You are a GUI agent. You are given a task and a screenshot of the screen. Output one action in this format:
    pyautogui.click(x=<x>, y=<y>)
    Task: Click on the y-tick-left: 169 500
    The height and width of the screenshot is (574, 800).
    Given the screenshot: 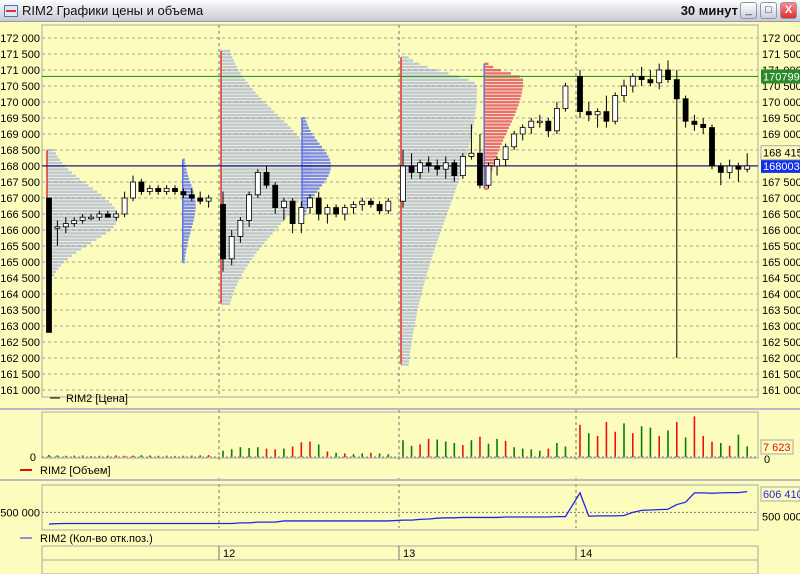 What is the action you would take?
    pyautogui.click(x=20, y=119)
    